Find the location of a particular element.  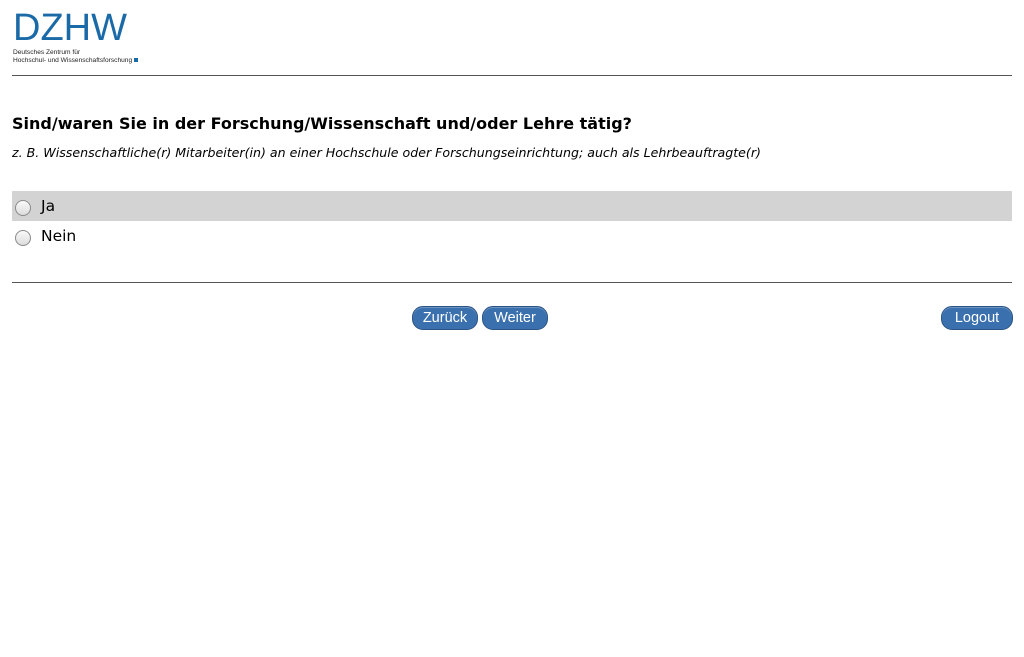

option-nein: Nein is located at coordinates (512, 236).